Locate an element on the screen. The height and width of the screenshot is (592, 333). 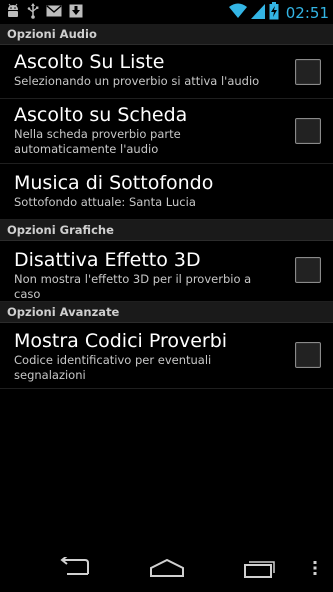
android-debug-icon is located at coordinates (13, 11).